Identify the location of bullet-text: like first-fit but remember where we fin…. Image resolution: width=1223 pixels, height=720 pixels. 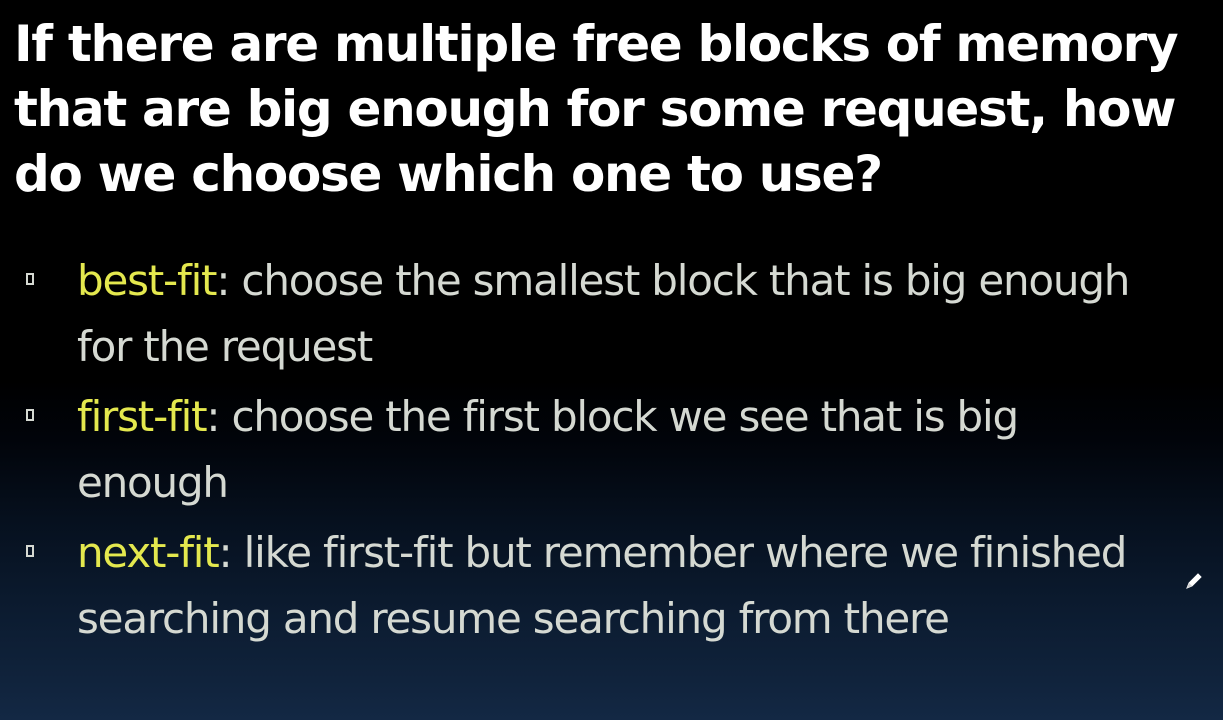
(602, 585).